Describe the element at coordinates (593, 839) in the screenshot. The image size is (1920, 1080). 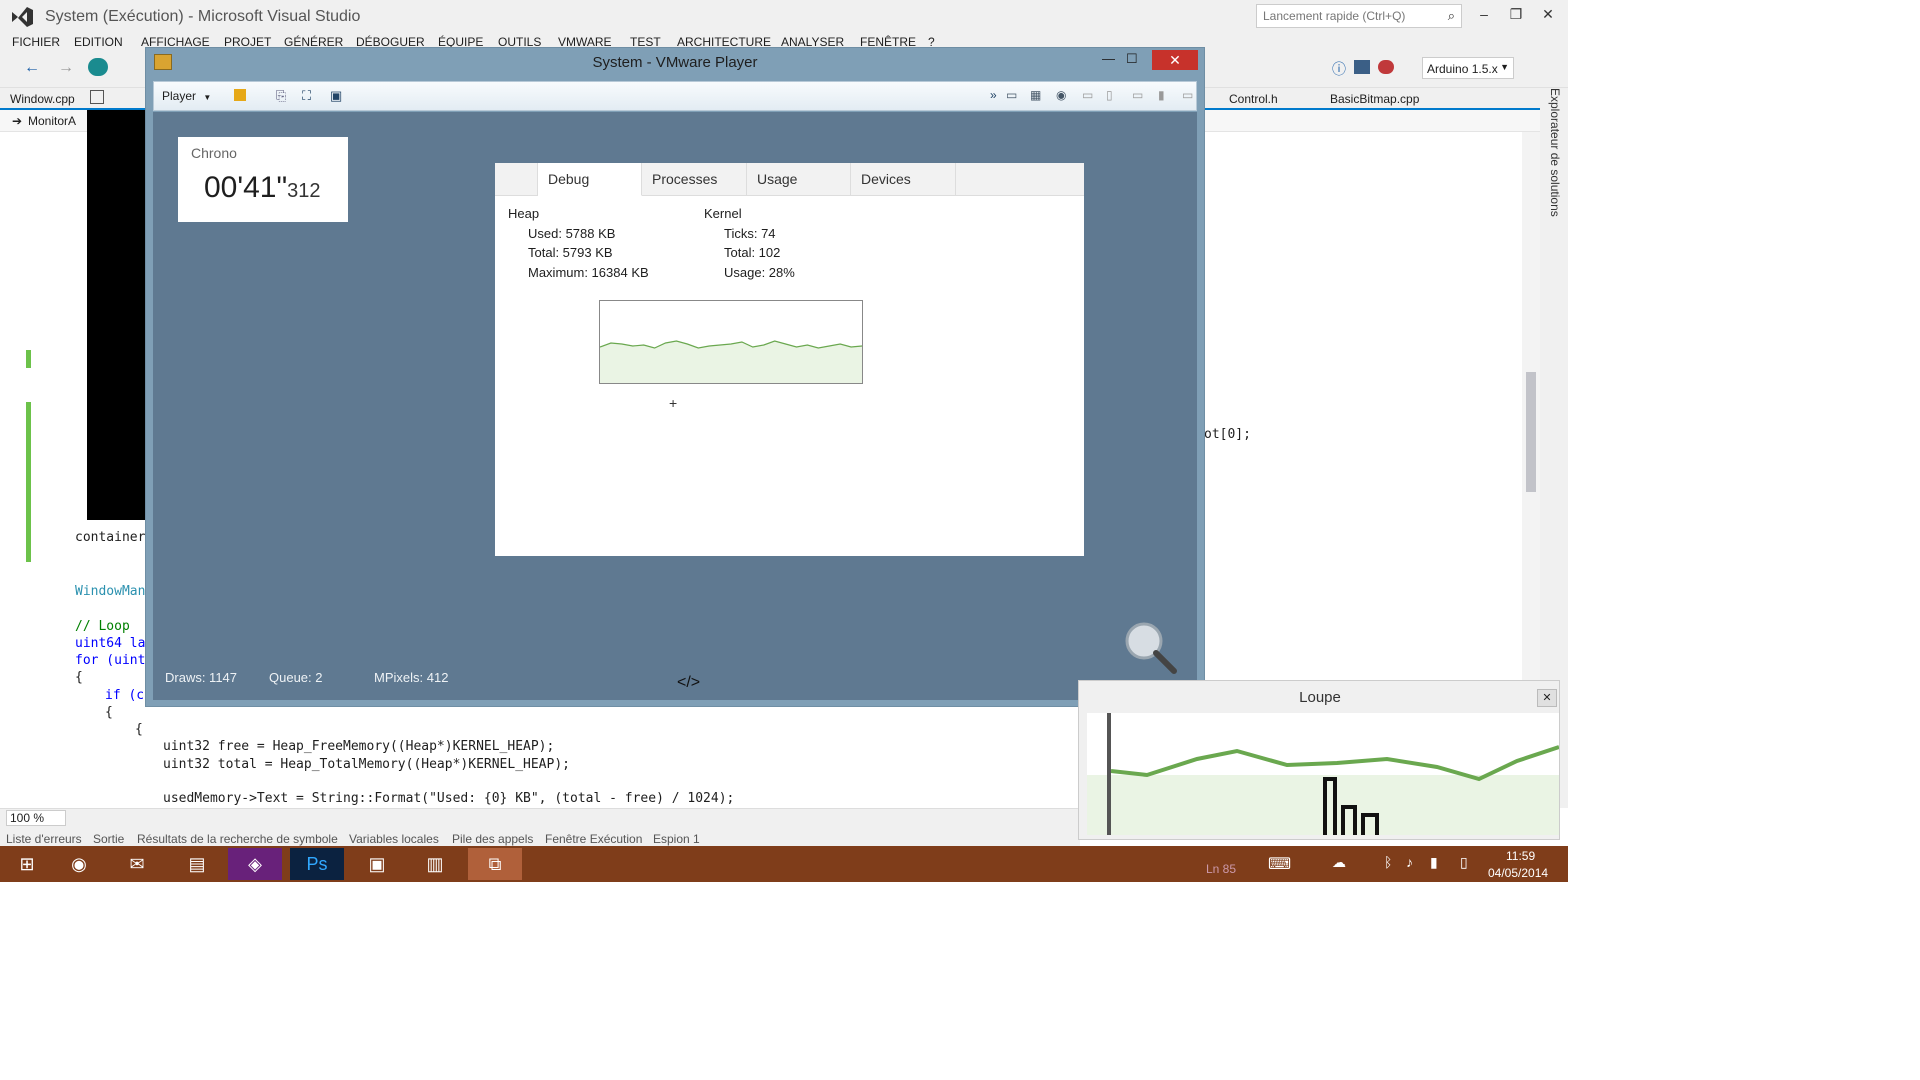
I see `tab-immediate: Fenêtre Exécution` at that location.